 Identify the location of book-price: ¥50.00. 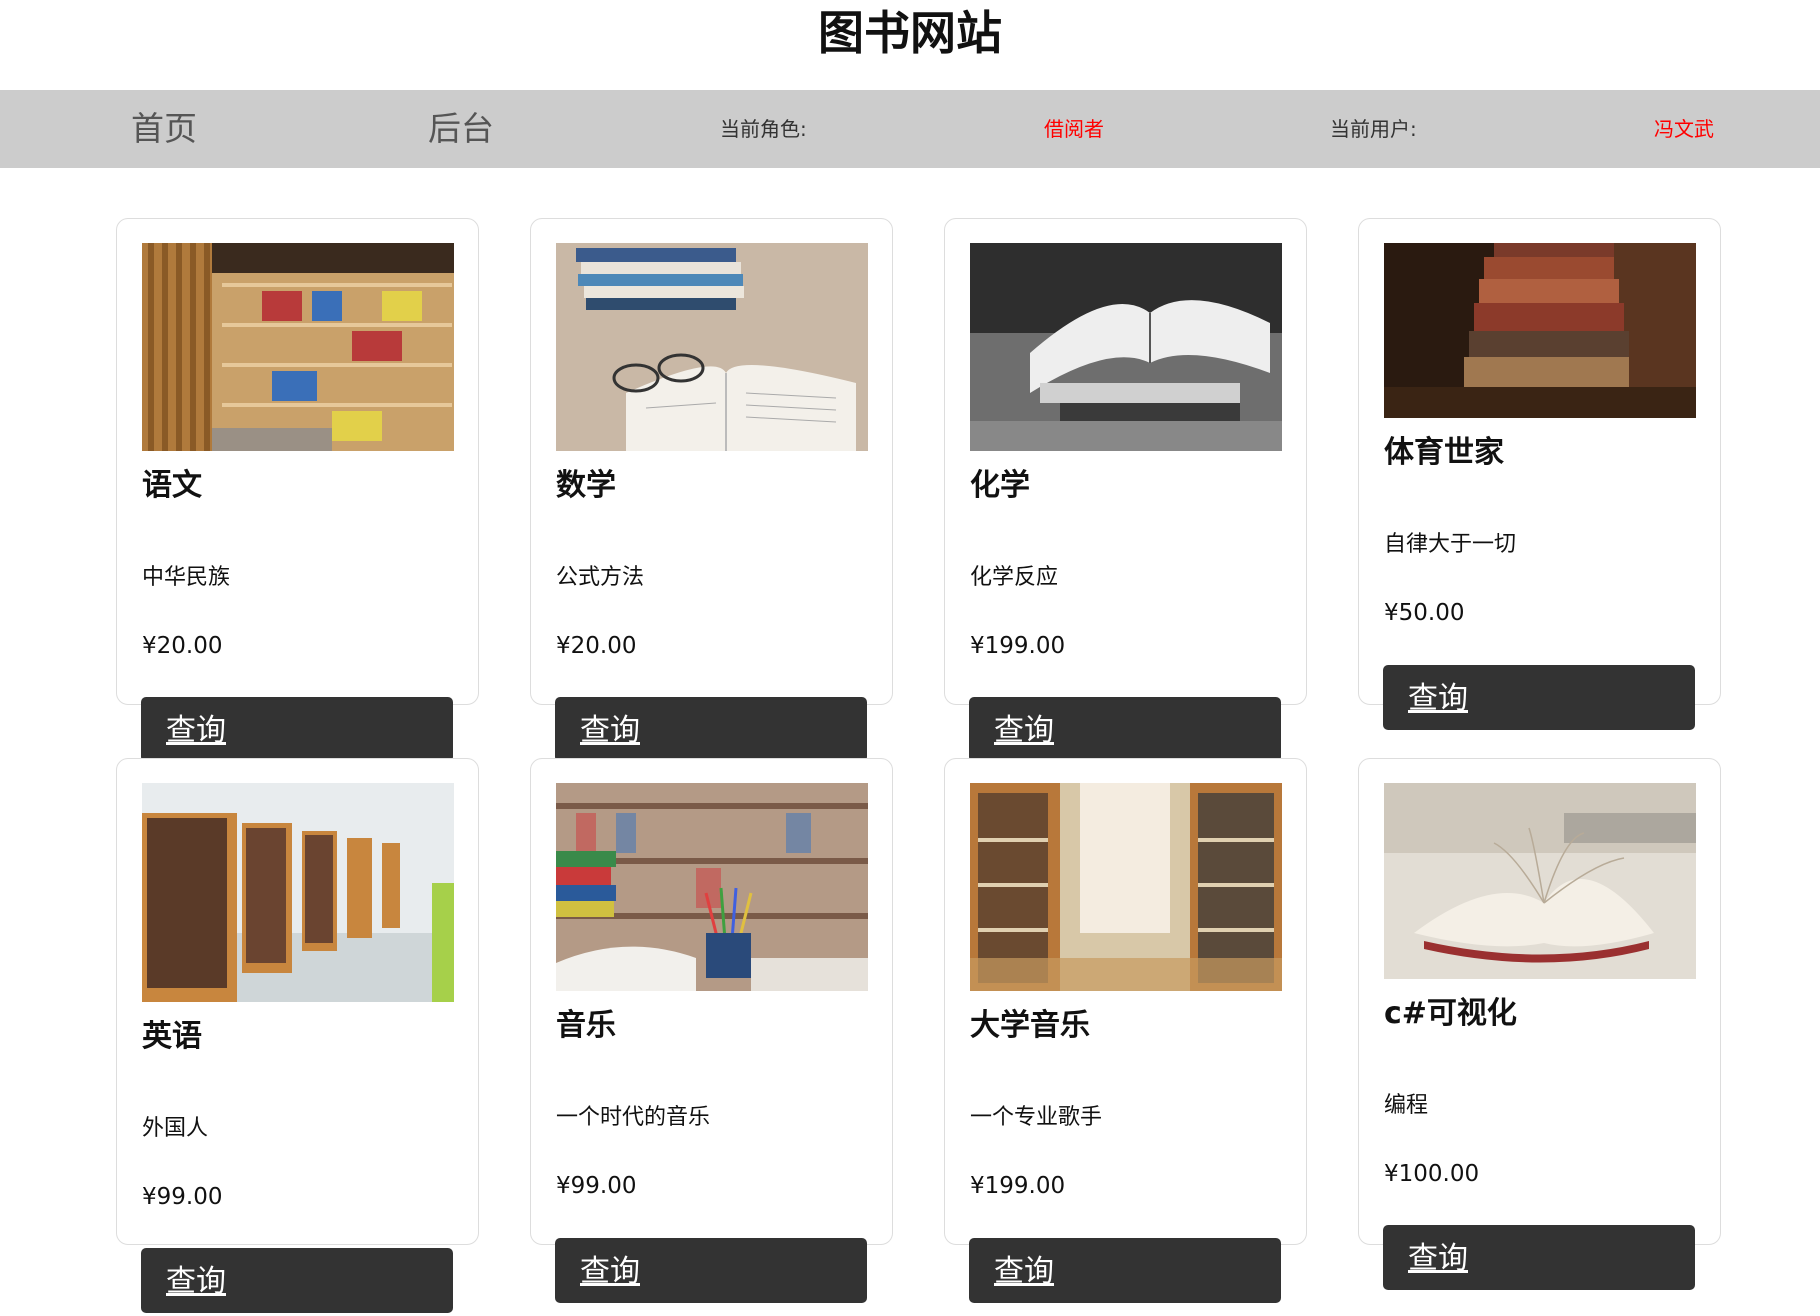
(1424, 613).